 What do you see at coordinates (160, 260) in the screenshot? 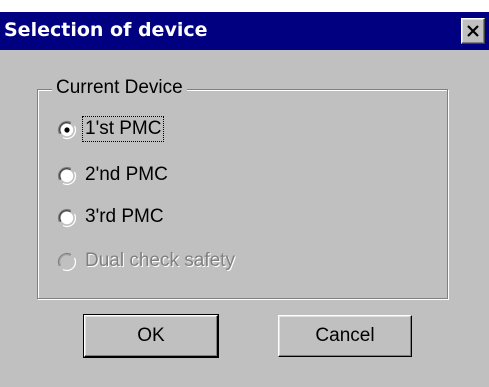
I see `radio-option-label: Dual check safety` at bounding box center [160, 260].